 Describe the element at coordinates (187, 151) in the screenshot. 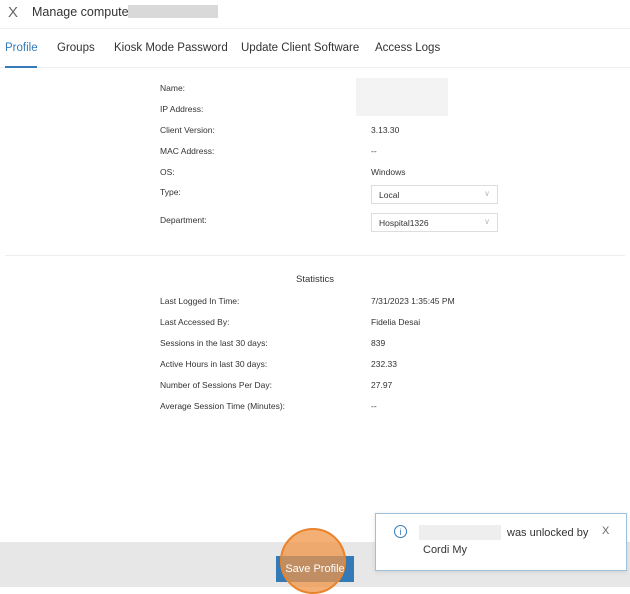

I see `mac-address-label: MAC Address:` at that location.